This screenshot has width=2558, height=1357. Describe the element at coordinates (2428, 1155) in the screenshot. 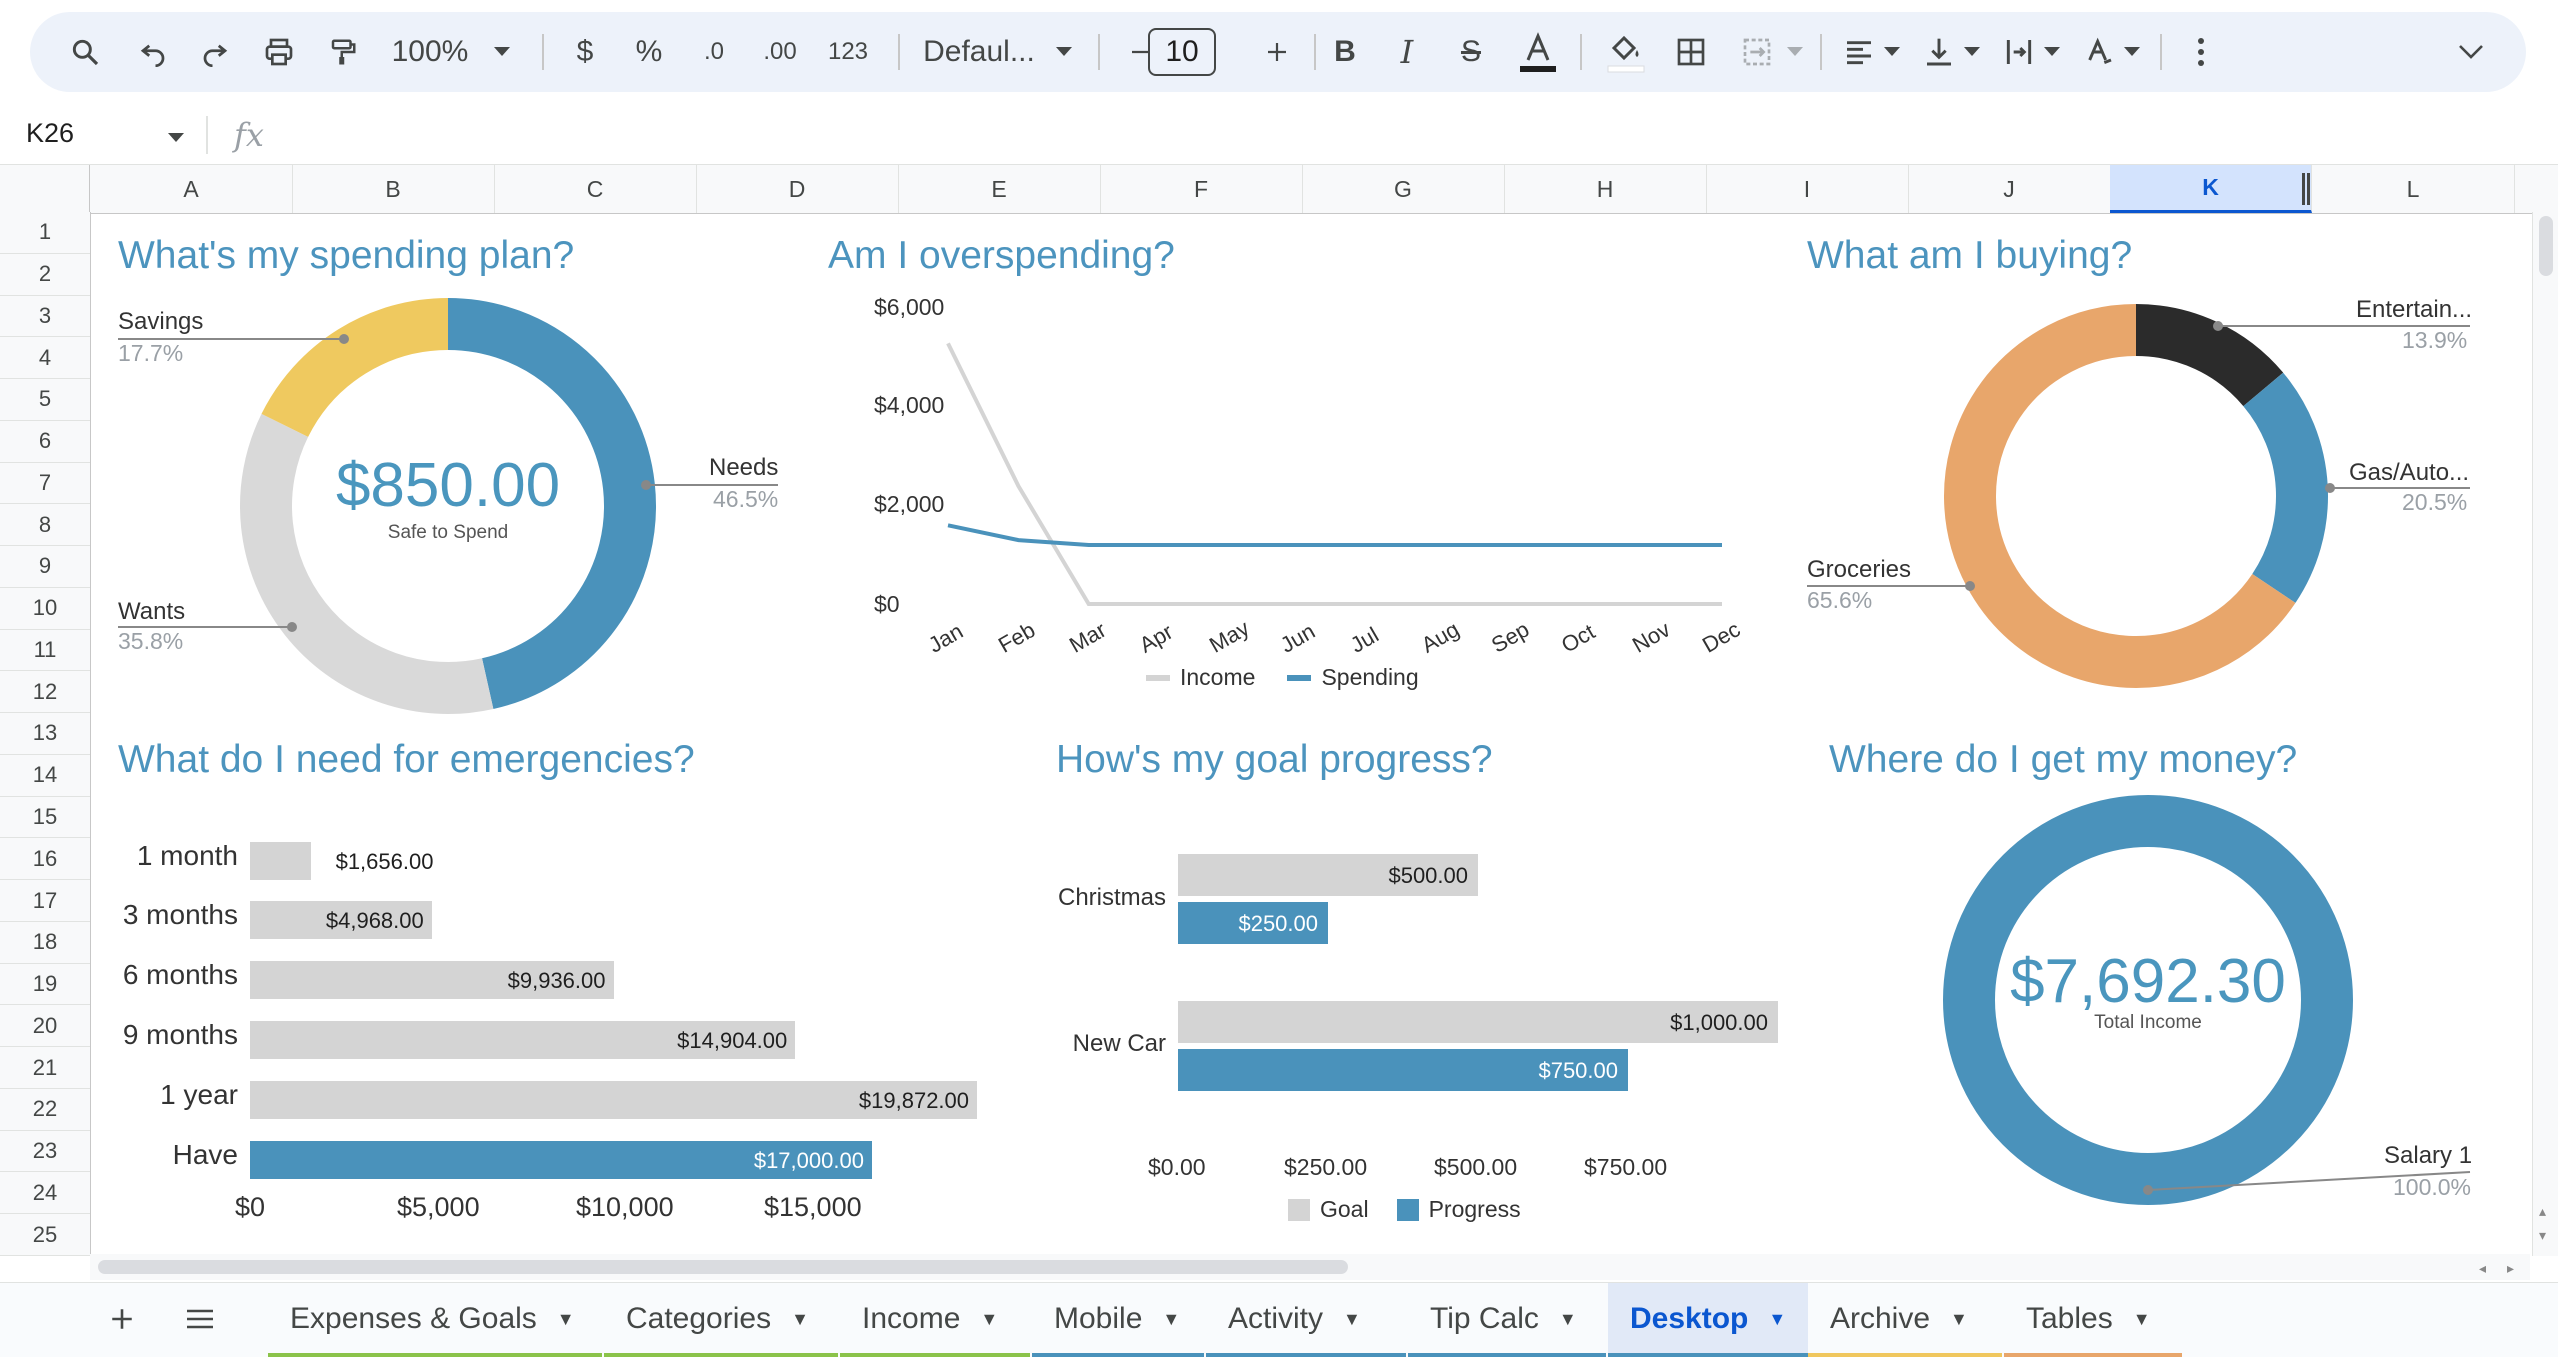

I see `salary-label: Salary 1` at that location.